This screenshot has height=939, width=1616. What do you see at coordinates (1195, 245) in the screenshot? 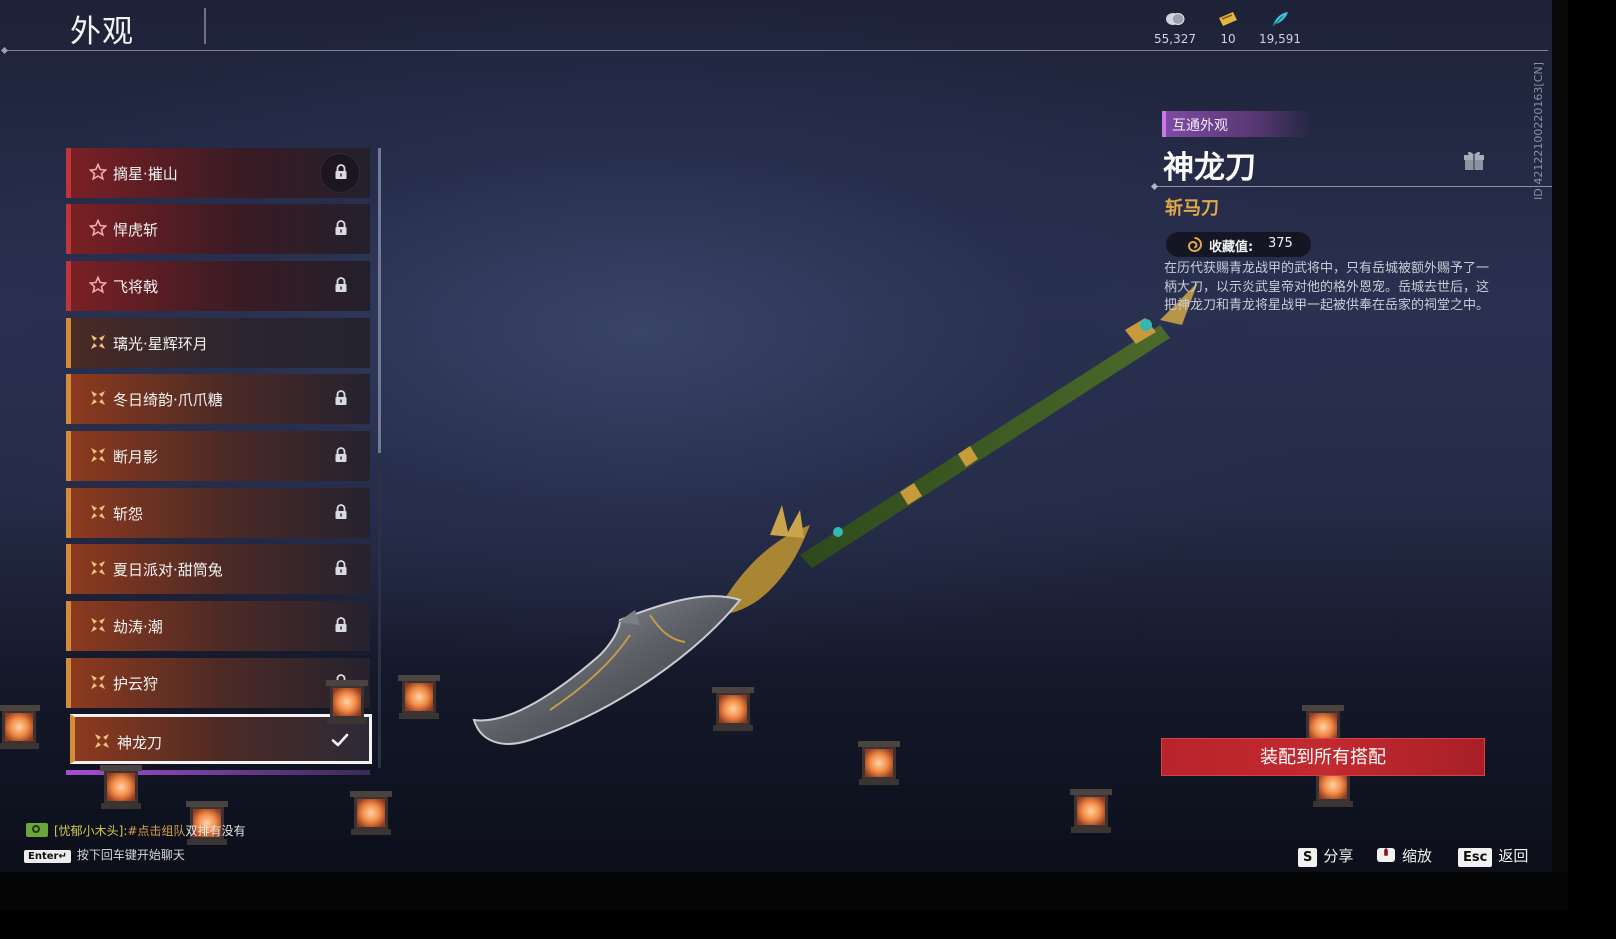
I see `collection-spiral-icon` at bounding box center [1195, 245].